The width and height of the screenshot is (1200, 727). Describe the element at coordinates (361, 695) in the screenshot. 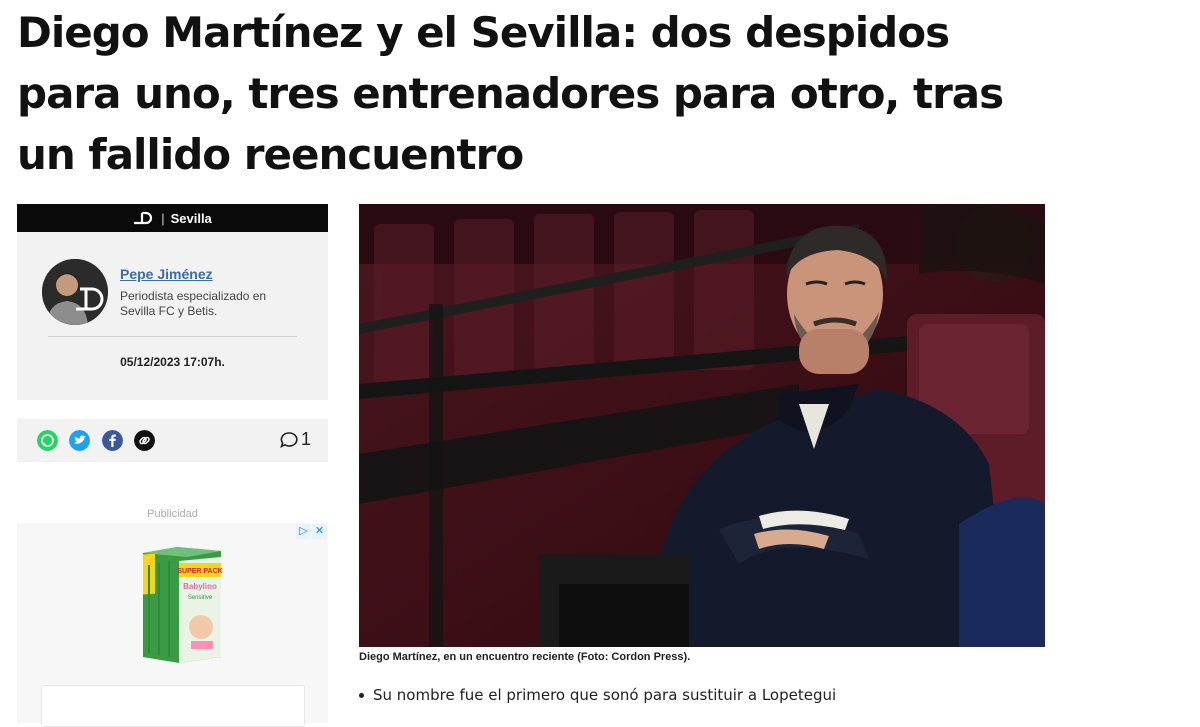

I see `bullet-dot` at that location.